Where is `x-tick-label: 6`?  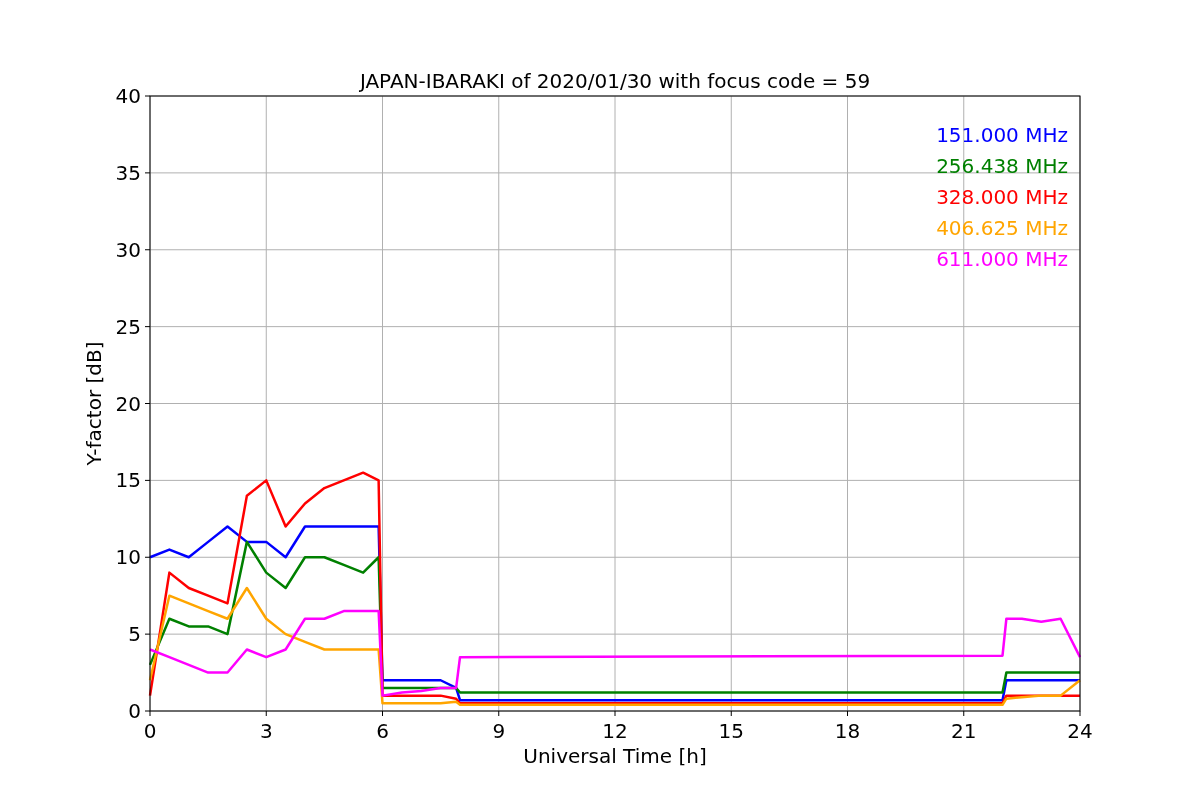
x-tick-label: 6 is located at coordinates (382, 731).